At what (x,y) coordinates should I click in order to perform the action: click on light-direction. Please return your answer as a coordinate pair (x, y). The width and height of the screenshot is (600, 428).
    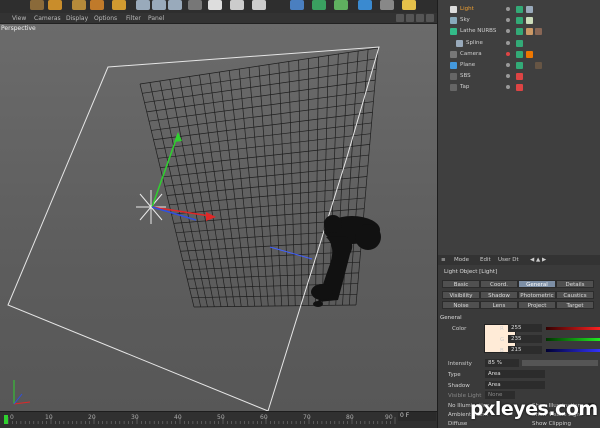
    Looking at the image, I should click on (291, 253).